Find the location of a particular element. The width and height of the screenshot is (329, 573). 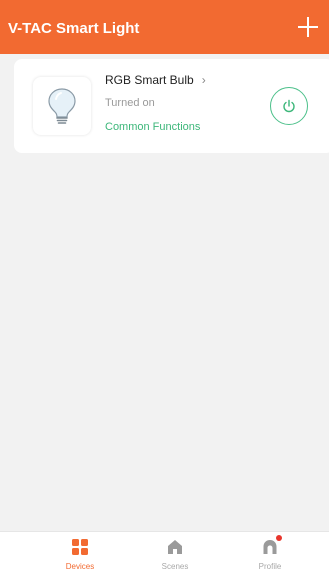

light-bulb-icon is located at coordinates (62, 106).